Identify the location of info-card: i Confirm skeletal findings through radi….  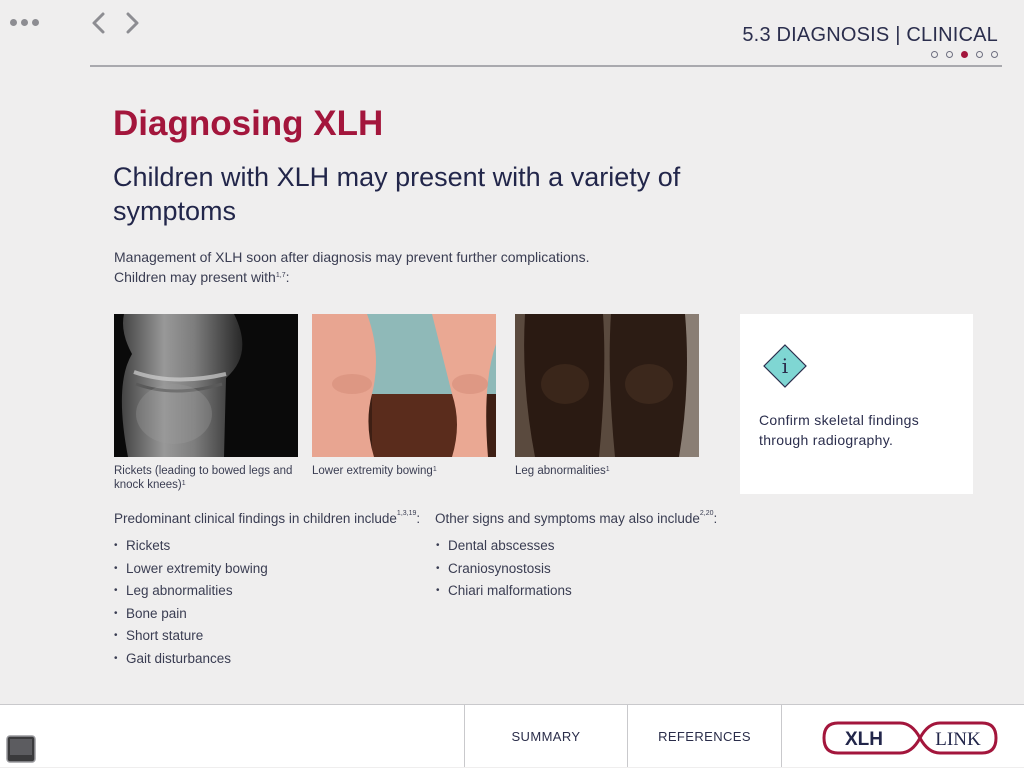
(856, 404).